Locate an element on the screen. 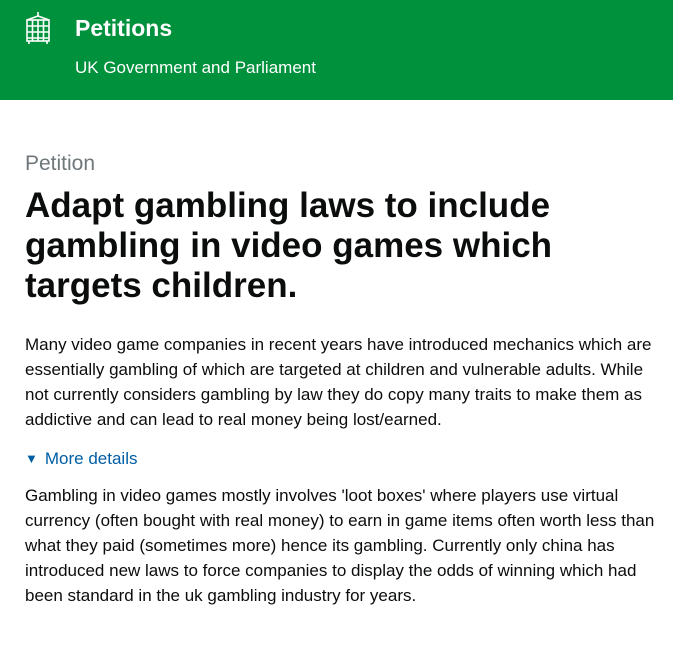 This screenshot has height=655, width=673. site-title-link: Petitions is located at coordinates (123, 28).